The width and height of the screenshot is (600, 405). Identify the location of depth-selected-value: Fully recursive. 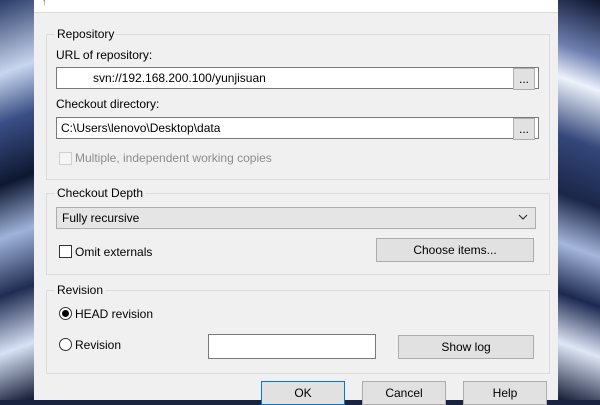
(101, 218).